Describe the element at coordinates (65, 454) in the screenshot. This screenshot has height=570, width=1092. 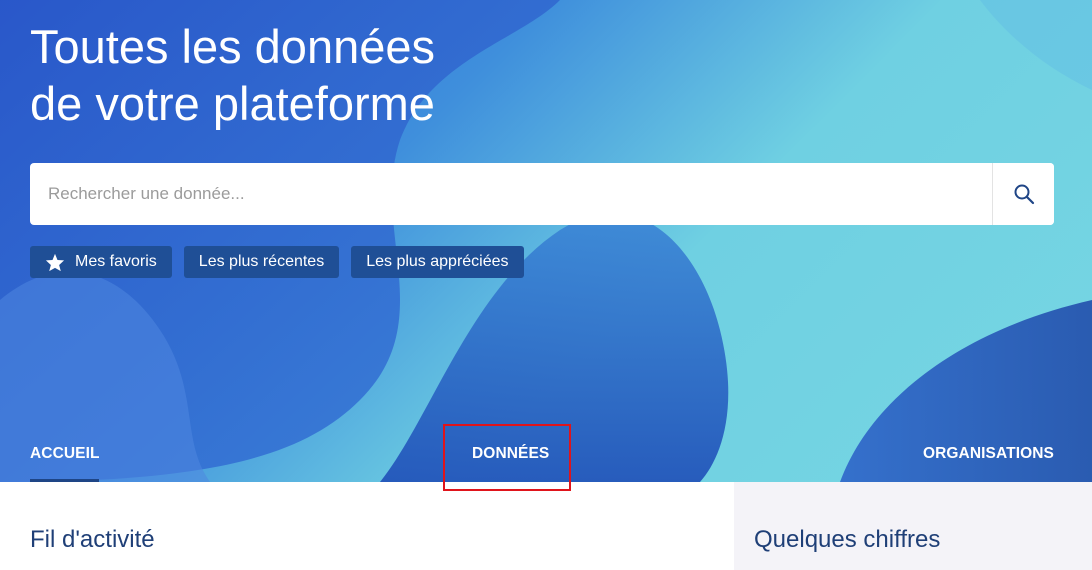
I see `tab-accueil: ACCUEIL` at that location.